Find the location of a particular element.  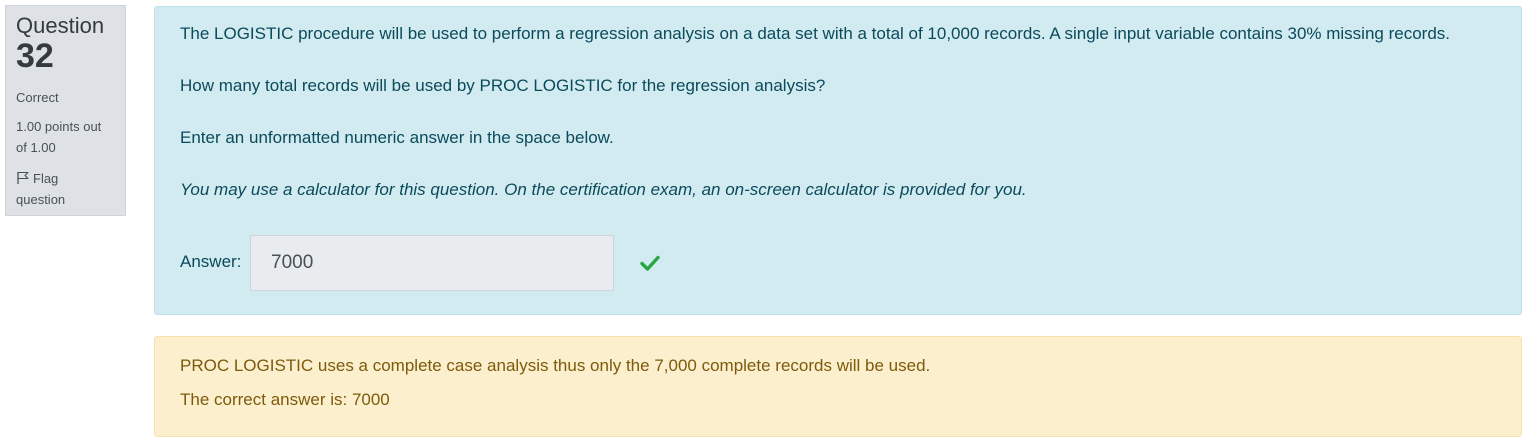

question-grade: 1.00 points out of 1.00 is located at coordinates (65, 137).